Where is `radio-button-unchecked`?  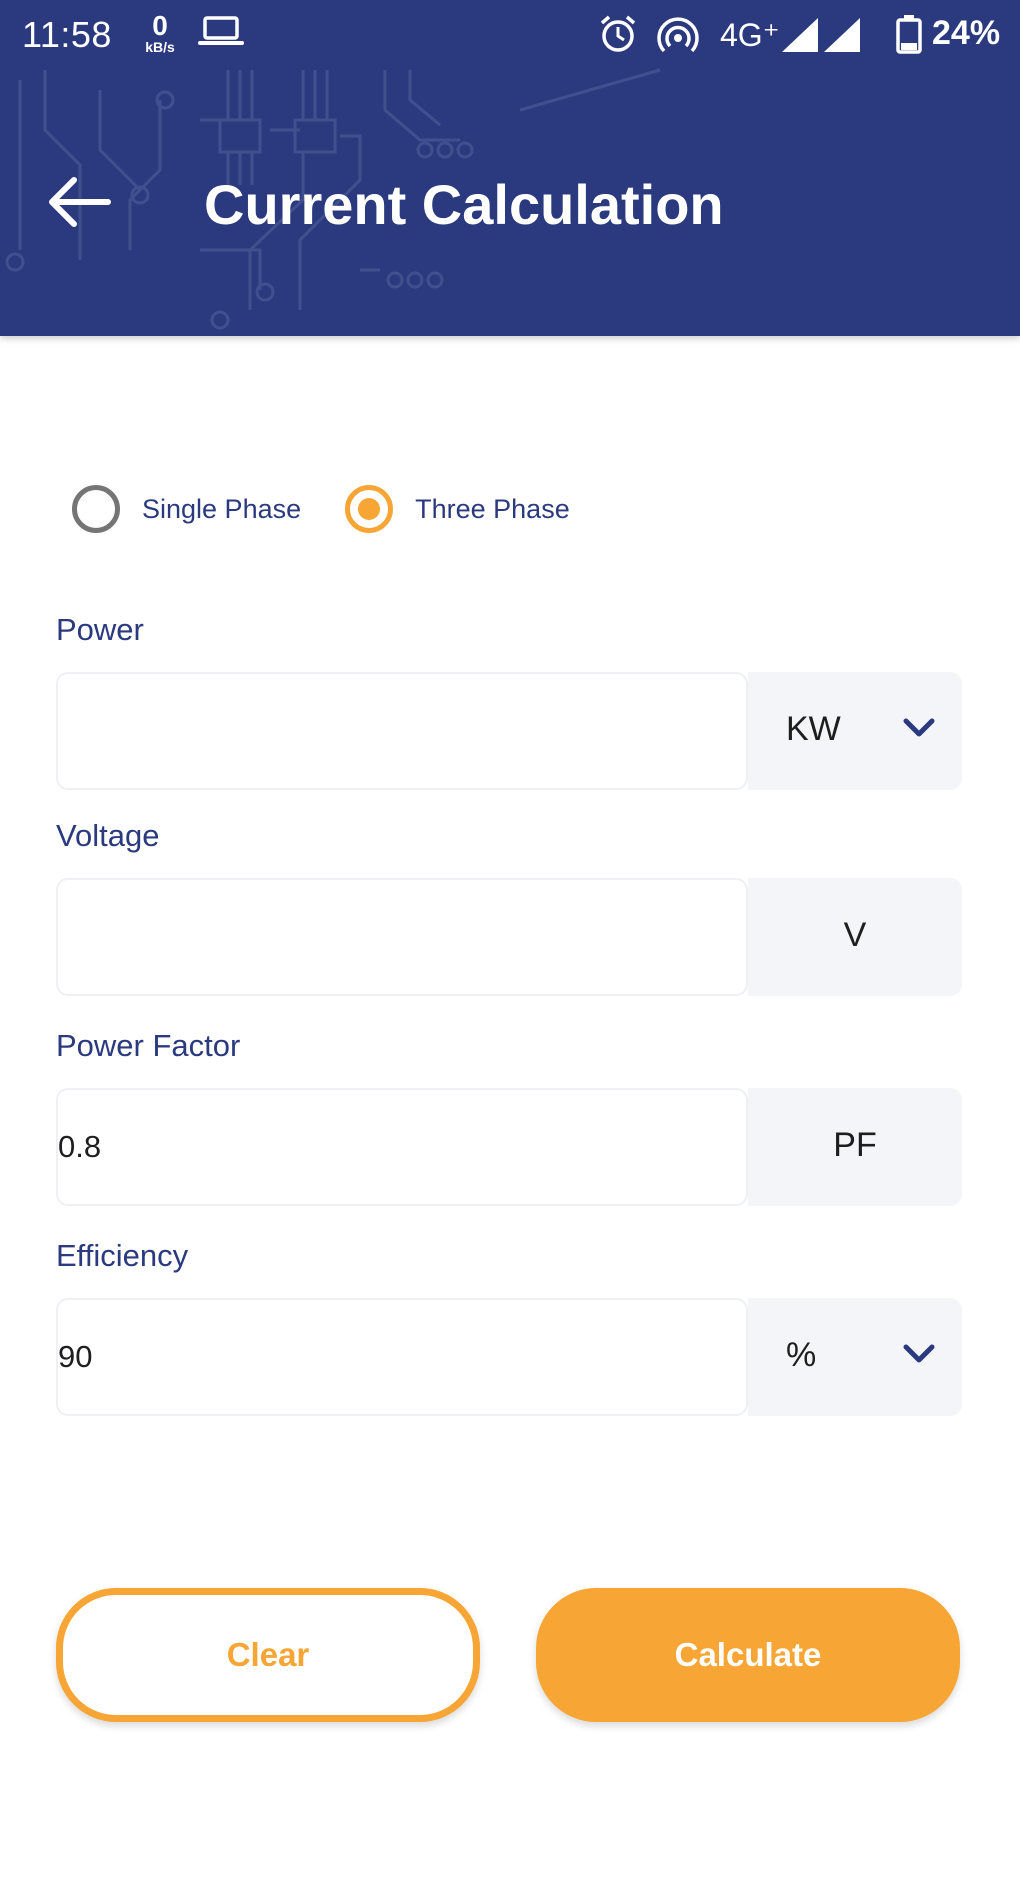
radio-button-unchecked is located at coordinates (96, 509).